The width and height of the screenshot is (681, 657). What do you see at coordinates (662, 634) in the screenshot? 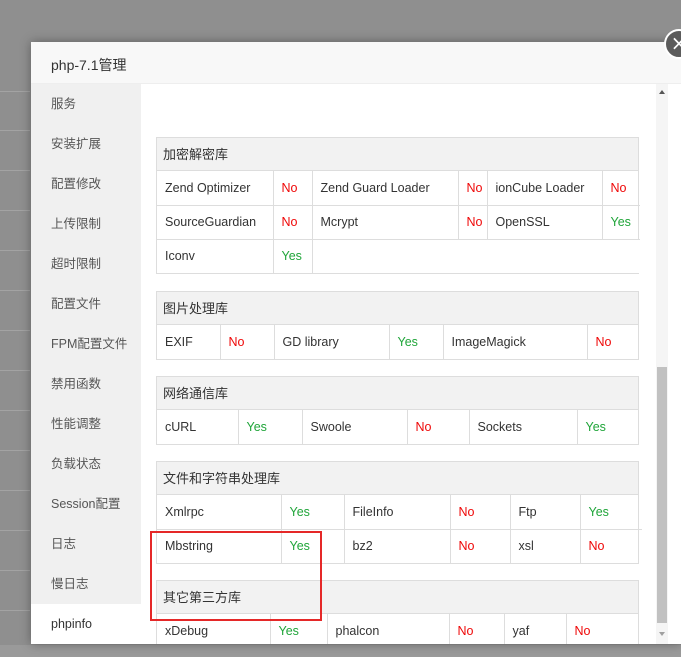
I see `scroll-down-arrow-icon` at bounding box center [662, 634].